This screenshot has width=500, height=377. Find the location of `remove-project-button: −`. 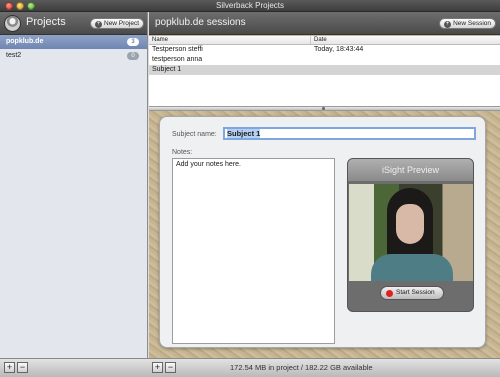

remove-project-button: − is located at coordinates (22, 367).